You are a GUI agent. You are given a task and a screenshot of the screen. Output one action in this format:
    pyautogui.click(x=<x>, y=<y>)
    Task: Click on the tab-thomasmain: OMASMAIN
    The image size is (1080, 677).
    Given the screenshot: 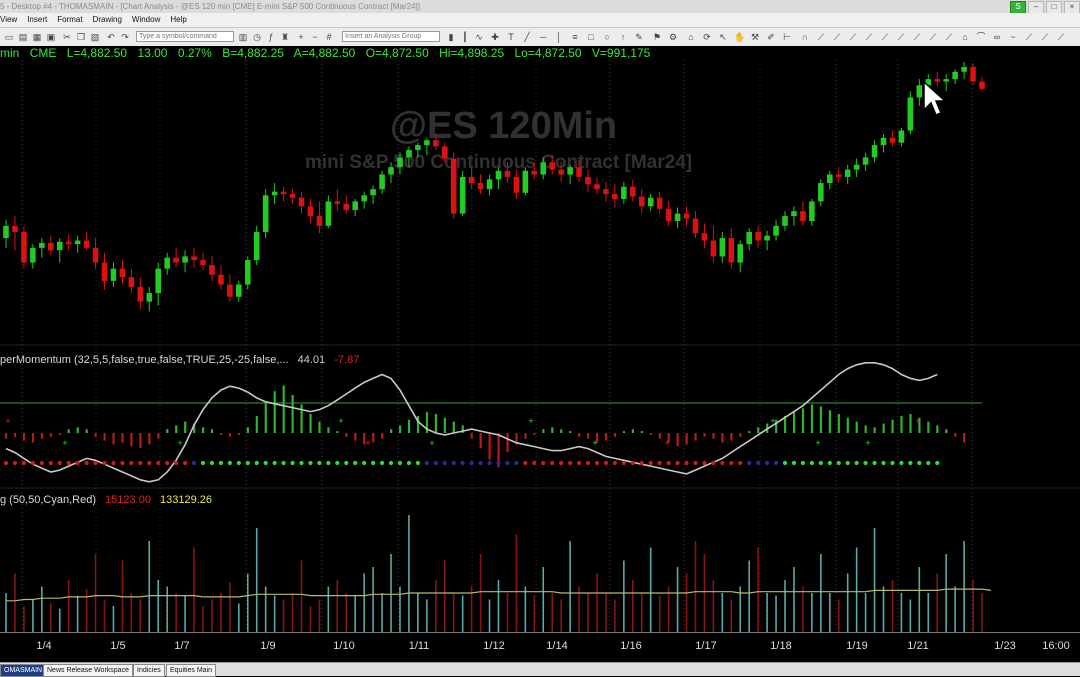 What is the action you would take?
    pyautogui.click(x=23, y=670)
    